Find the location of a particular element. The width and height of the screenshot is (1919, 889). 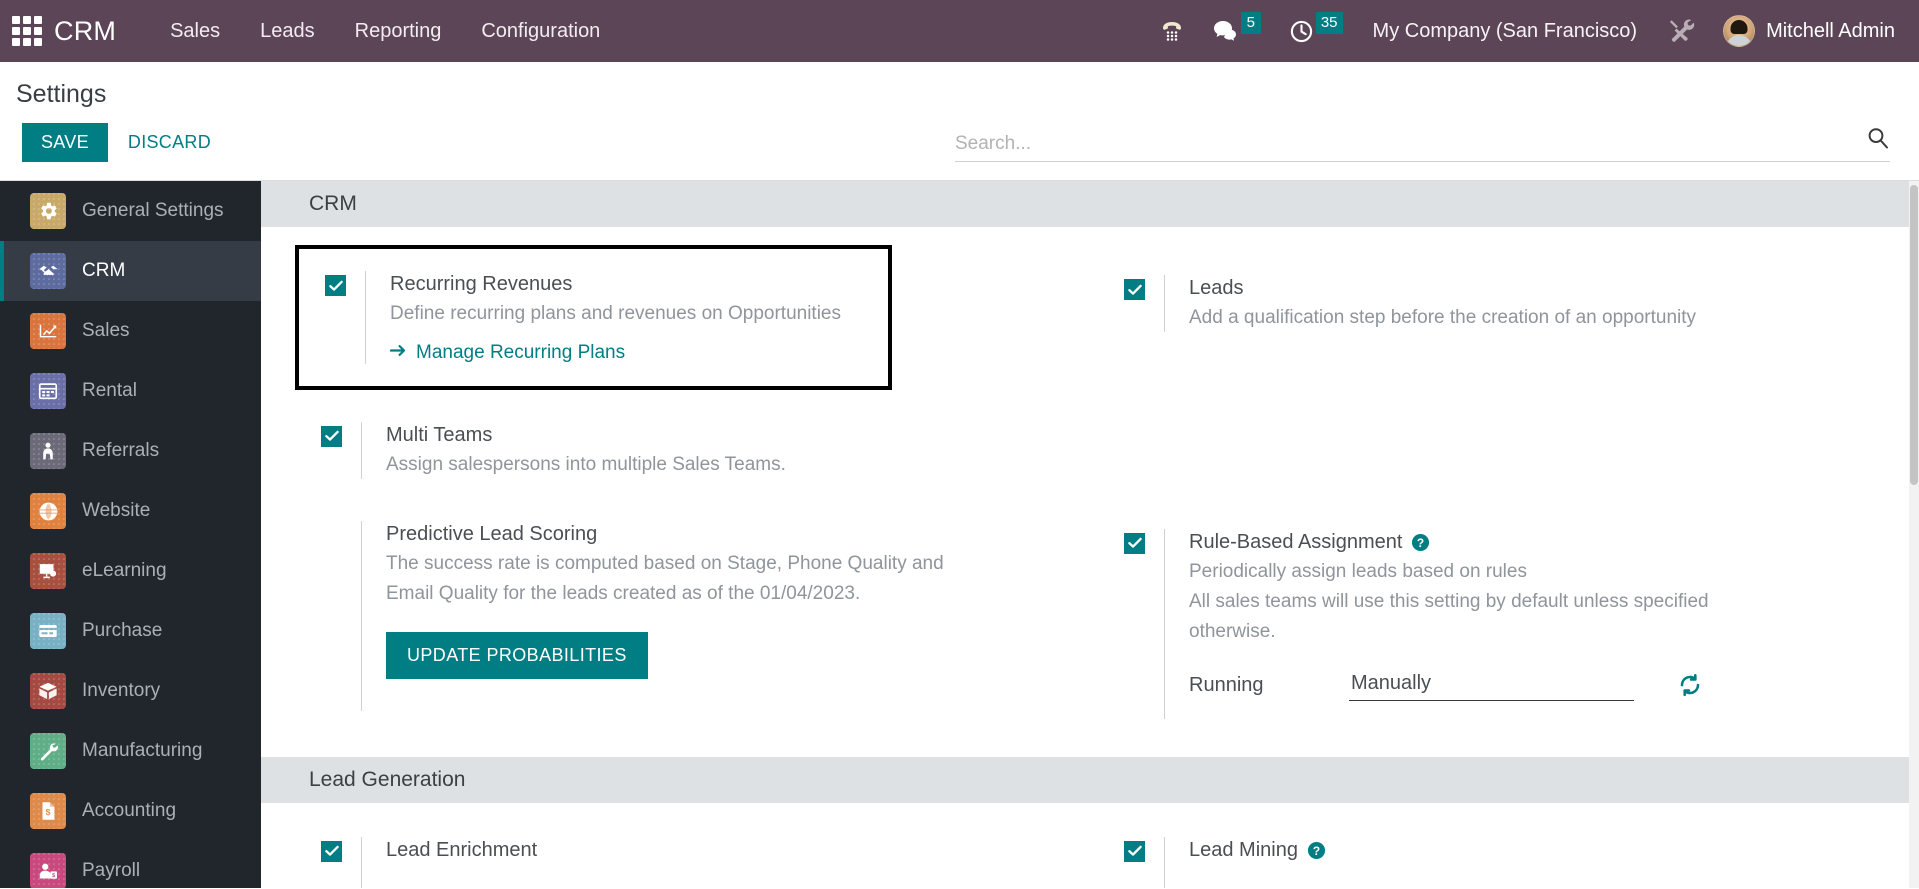

menu-item-leads: Leads is located at coordinates (287, 31).